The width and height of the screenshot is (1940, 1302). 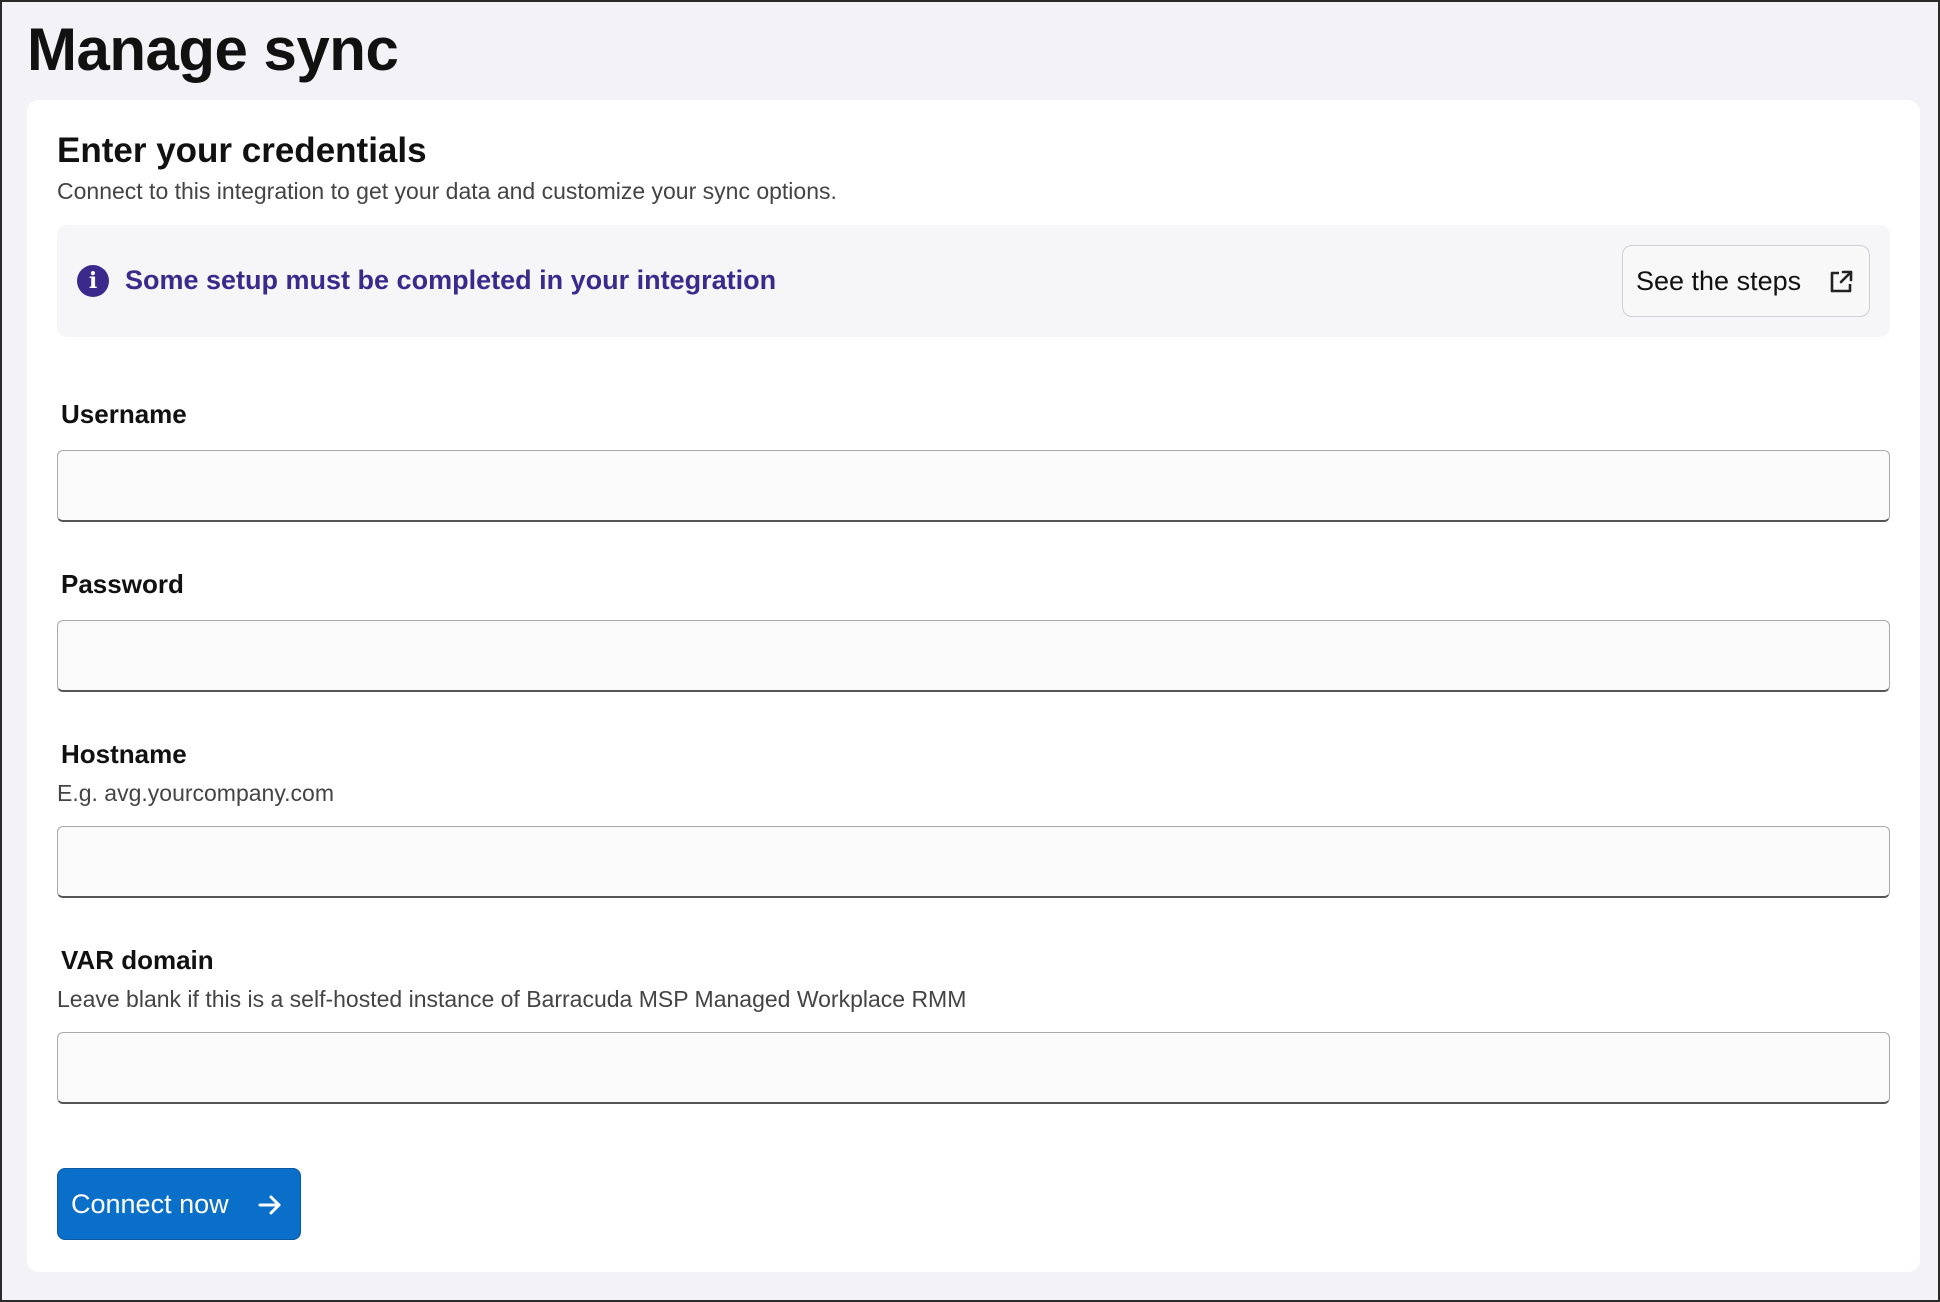 What do you see at coordinates (122, 584) in the screenshot?
I see `password-label: Password` at bounding box center [122, 584].